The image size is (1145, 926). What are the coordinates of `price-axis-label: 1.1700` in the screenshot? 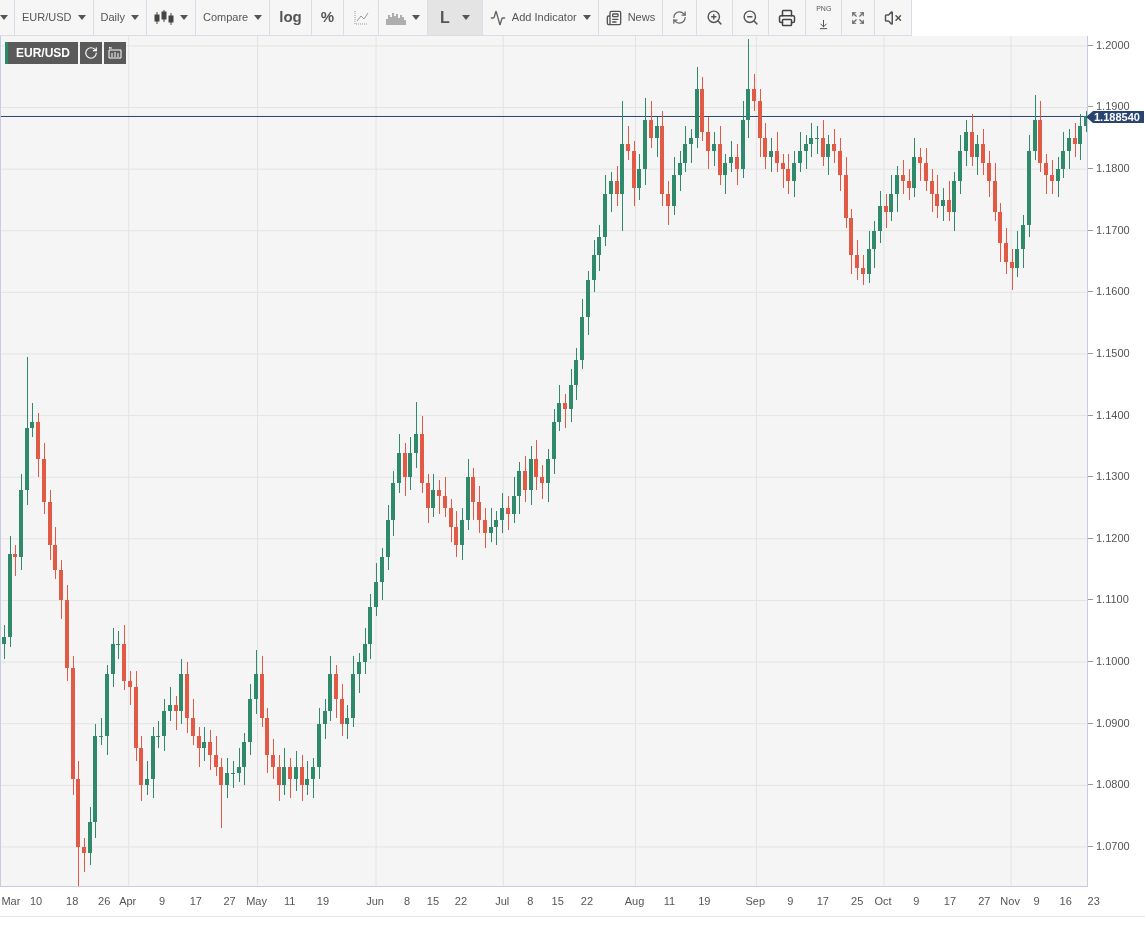 It's located at (1113, 230).